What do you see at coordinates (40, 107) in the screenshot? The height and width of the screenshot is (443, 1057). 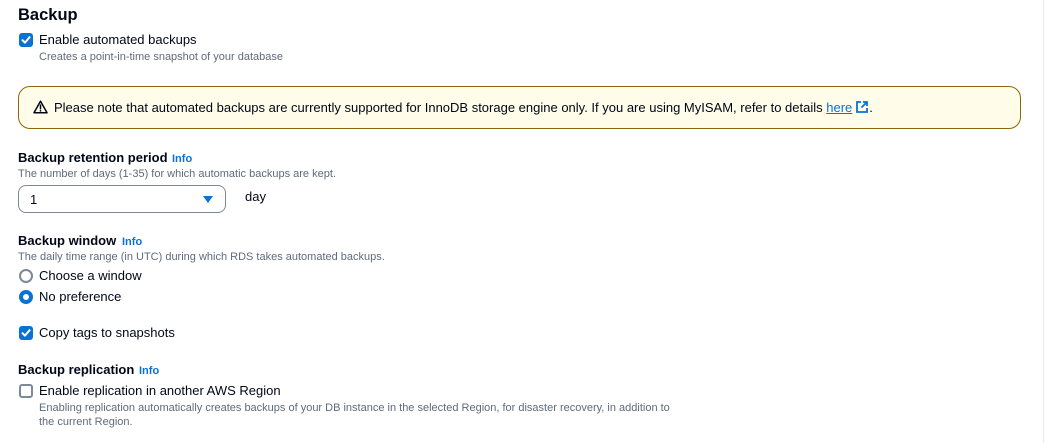 I see `warning-icon` at bounding box center [40, 107].